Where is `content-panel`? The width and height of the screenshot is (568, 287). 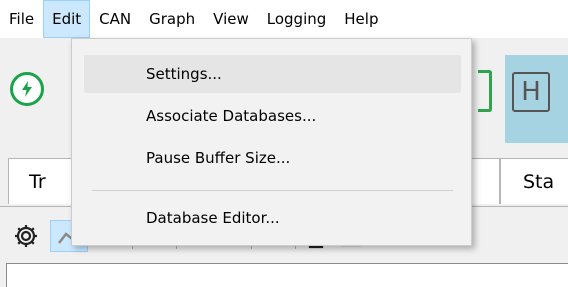 content-panel is located at coordinates (287, 275).